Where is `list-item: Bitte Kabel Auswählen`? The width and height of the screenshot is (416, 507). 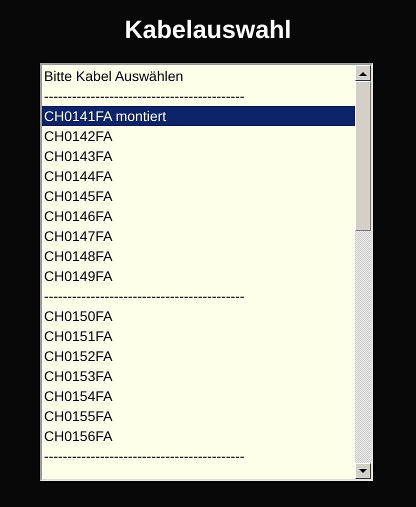
list-item: Bitte Kabel Auswählen is located at coordinates (198, 76).